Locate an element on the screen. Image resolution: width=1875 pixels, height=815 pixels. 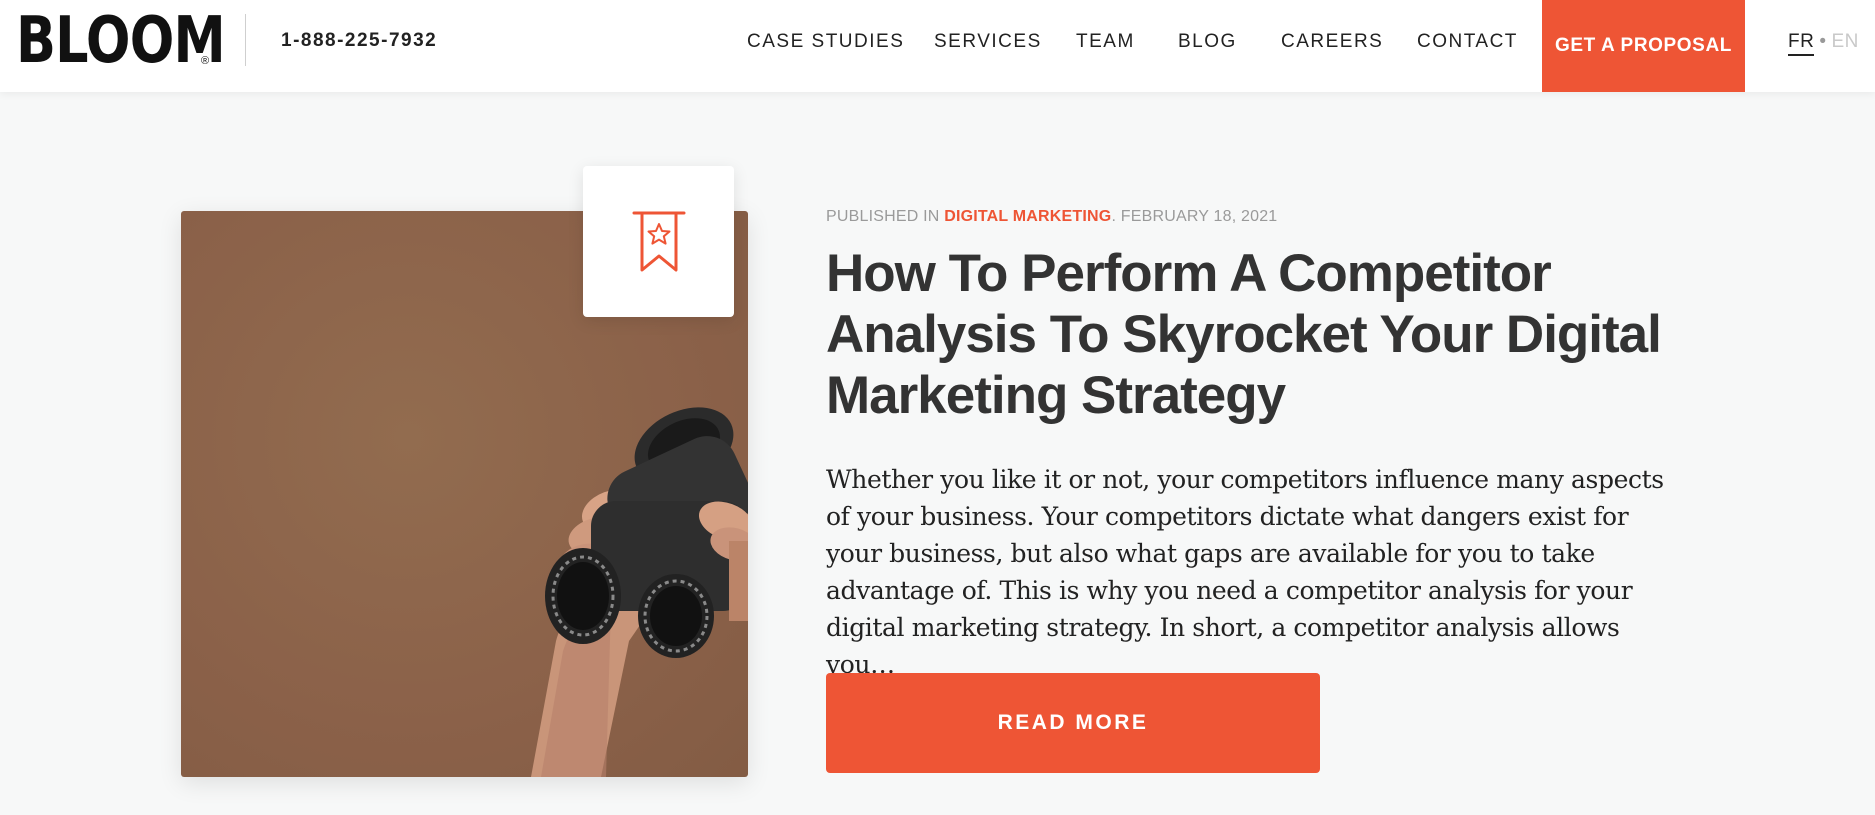
bookmark-star-icon is located at coordinates (658, 241).